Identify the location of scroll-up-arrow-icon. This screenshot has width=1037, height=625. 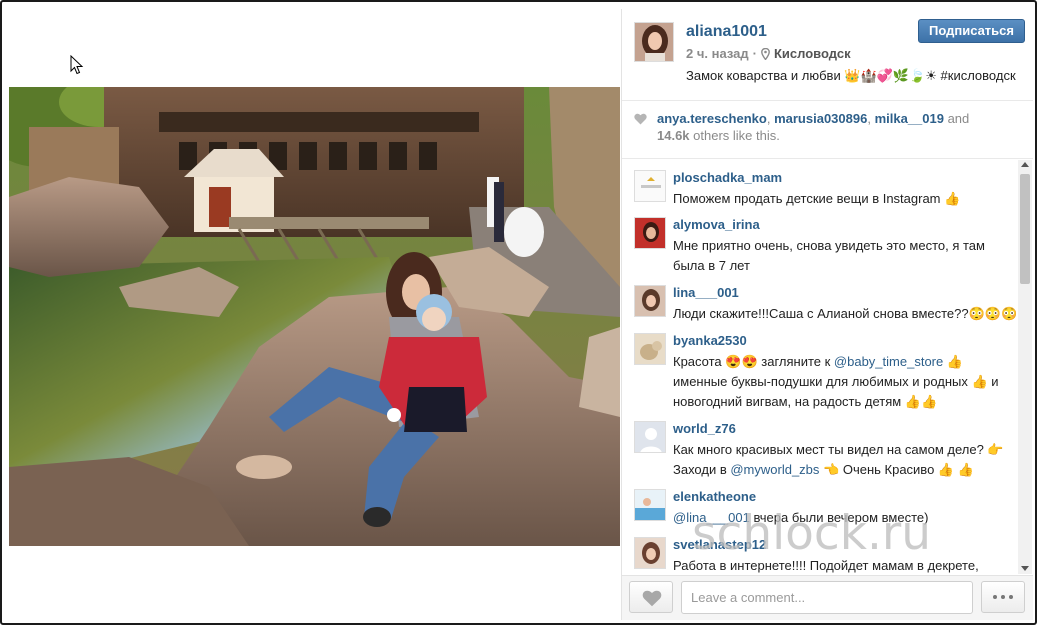
(1025, 164).